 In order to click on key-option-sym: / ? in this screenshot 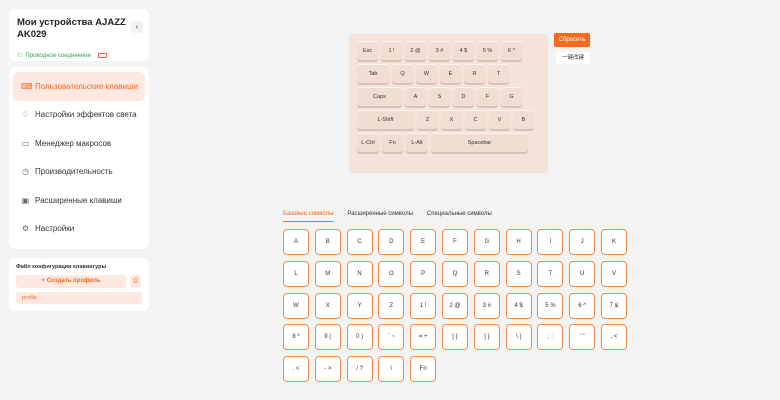, I will do `click(359, 369)`.